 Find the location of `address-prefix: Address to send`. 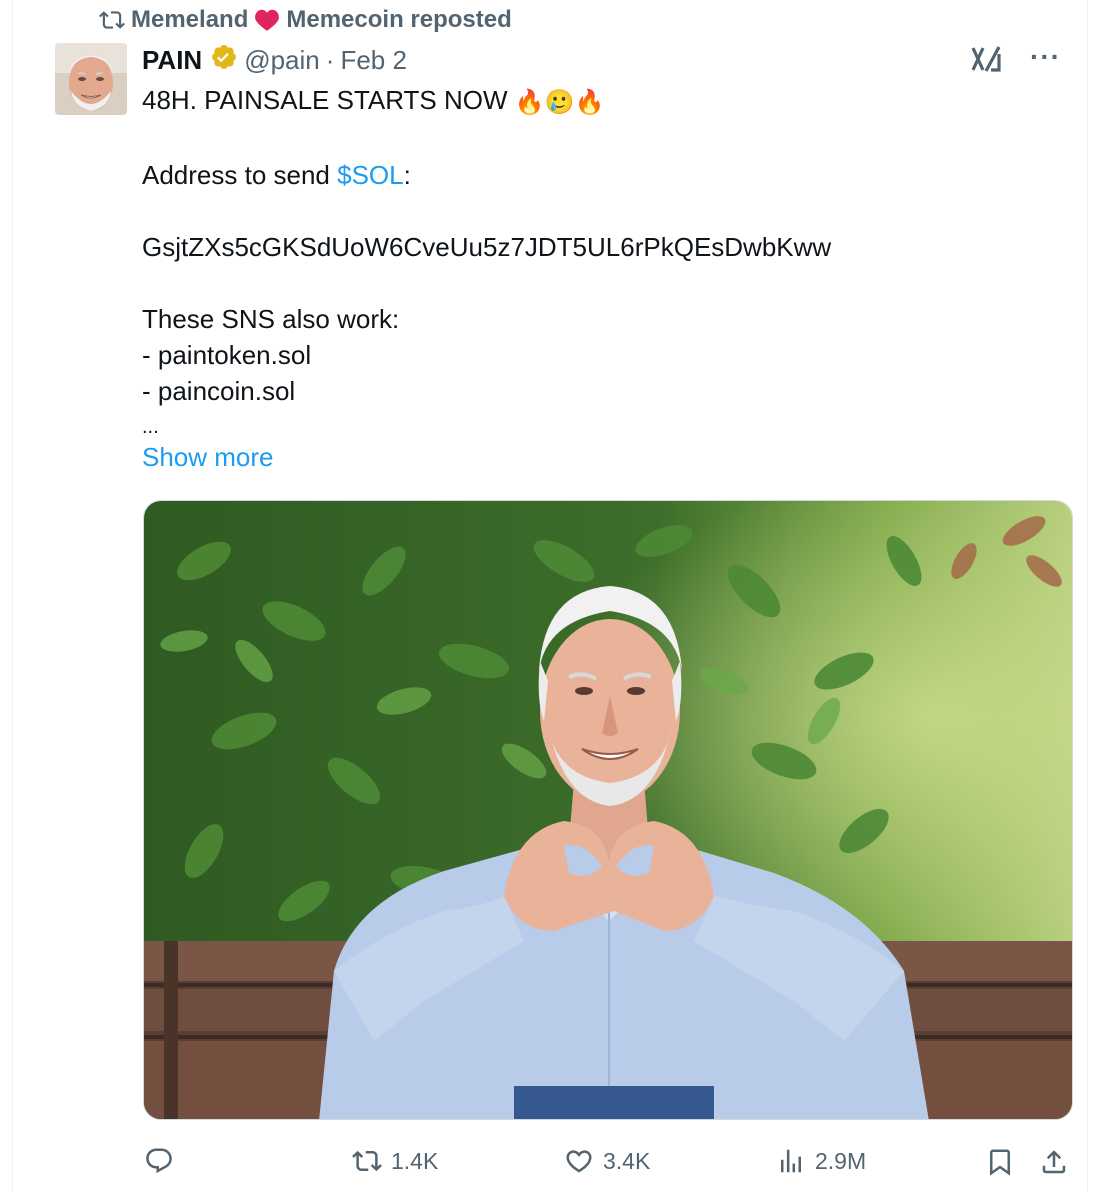

address-prefix: Address to send is located at coordinates (240, 175).